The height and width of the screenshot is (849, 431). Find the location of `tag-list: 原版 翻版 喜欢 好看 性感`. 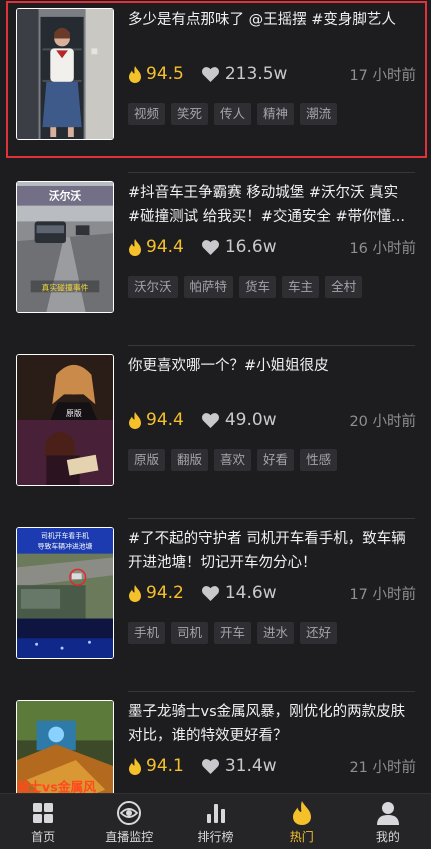

tag-list: 原版 翻版 喜欢 好看 性感 is located at coordinates (233, 460).